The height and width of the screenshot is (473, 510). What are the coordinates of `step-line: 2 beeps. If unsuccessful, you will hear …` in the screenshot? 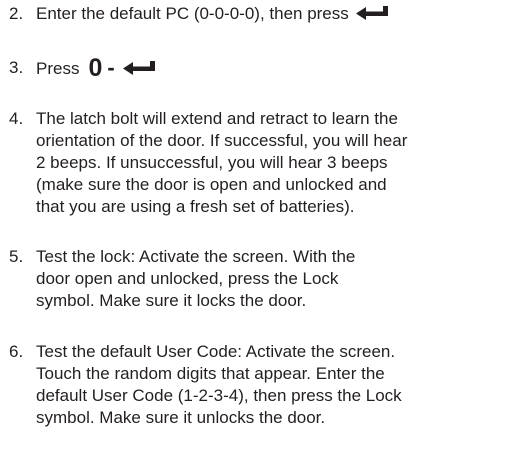 It's located at (212, 162).